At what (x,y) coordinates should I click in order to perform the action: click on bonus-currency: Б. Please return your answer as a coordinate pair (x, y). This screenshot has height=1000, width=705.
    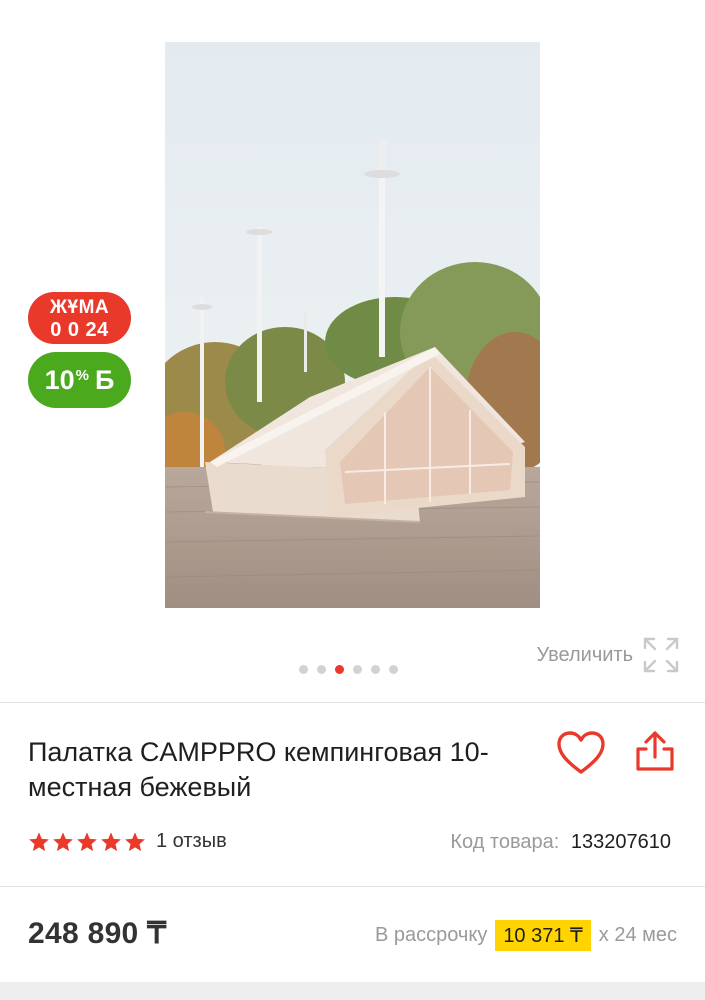
    Looking at the image, I should click on (104, 379).